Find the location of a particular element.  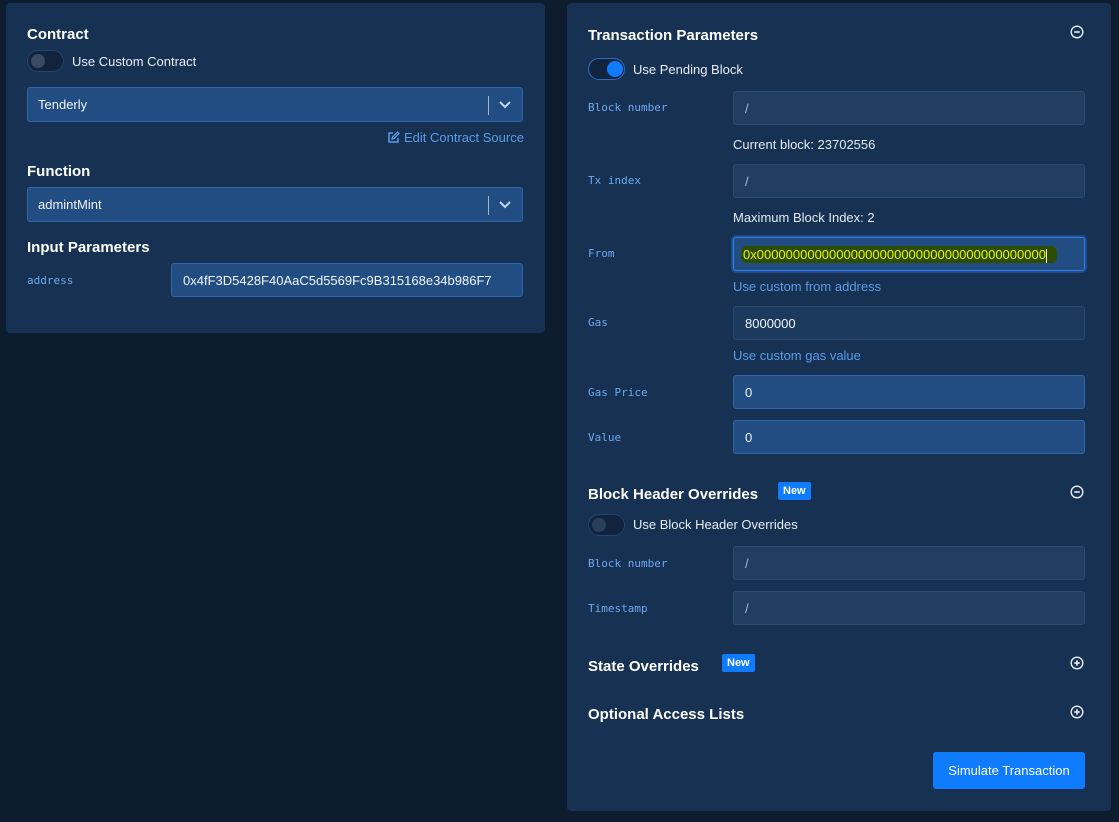

edit-contract-source-link: Edit Contract Source is located at coordinates (455, 137).